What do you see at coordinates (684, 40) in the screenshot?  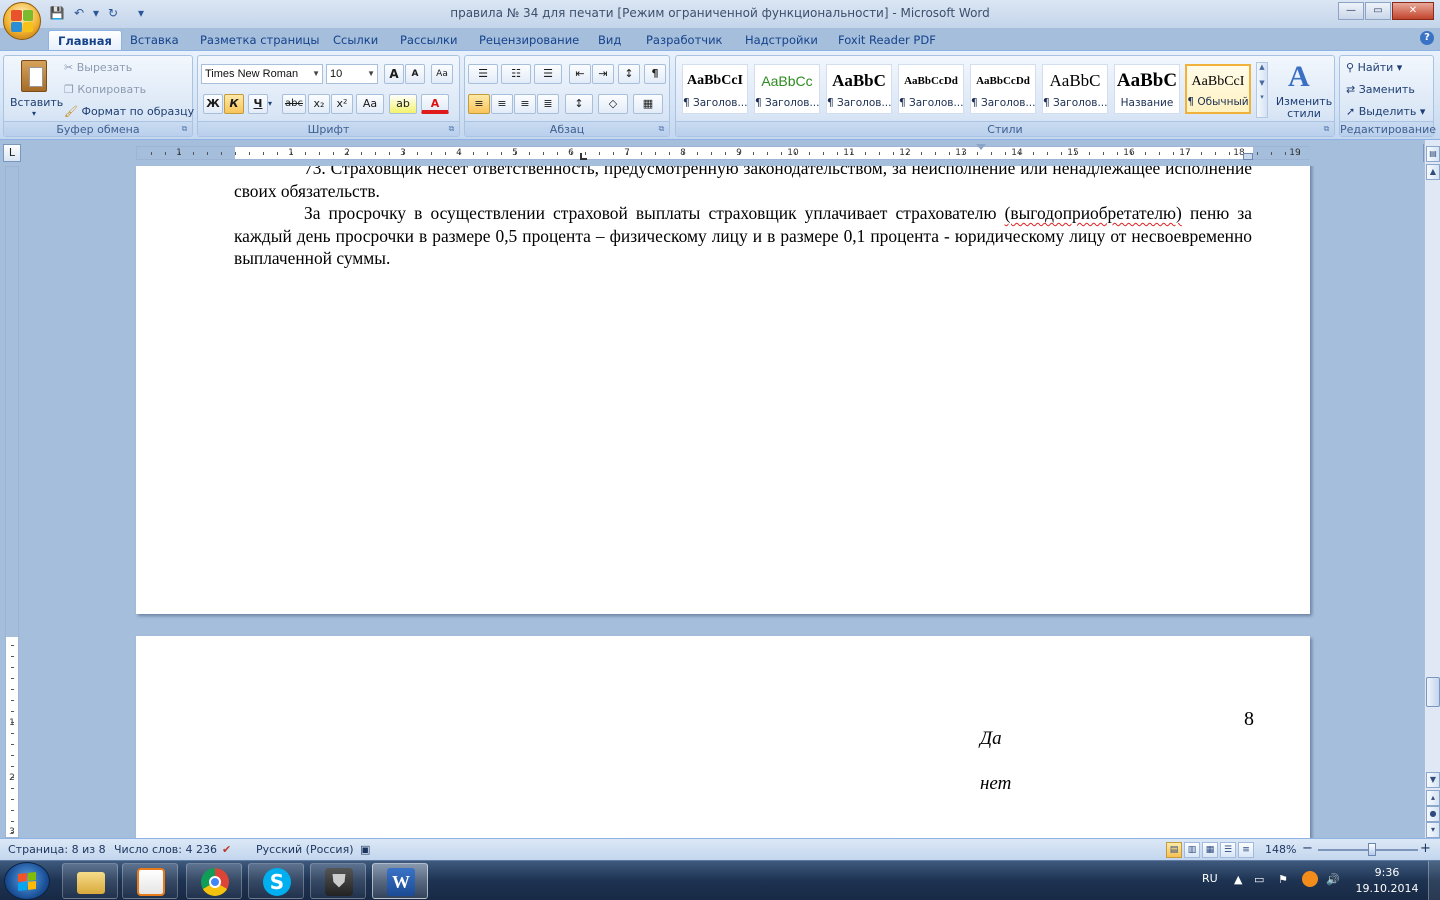 I see `tab-developer: Разработчик` at bounding box center [684, 40].